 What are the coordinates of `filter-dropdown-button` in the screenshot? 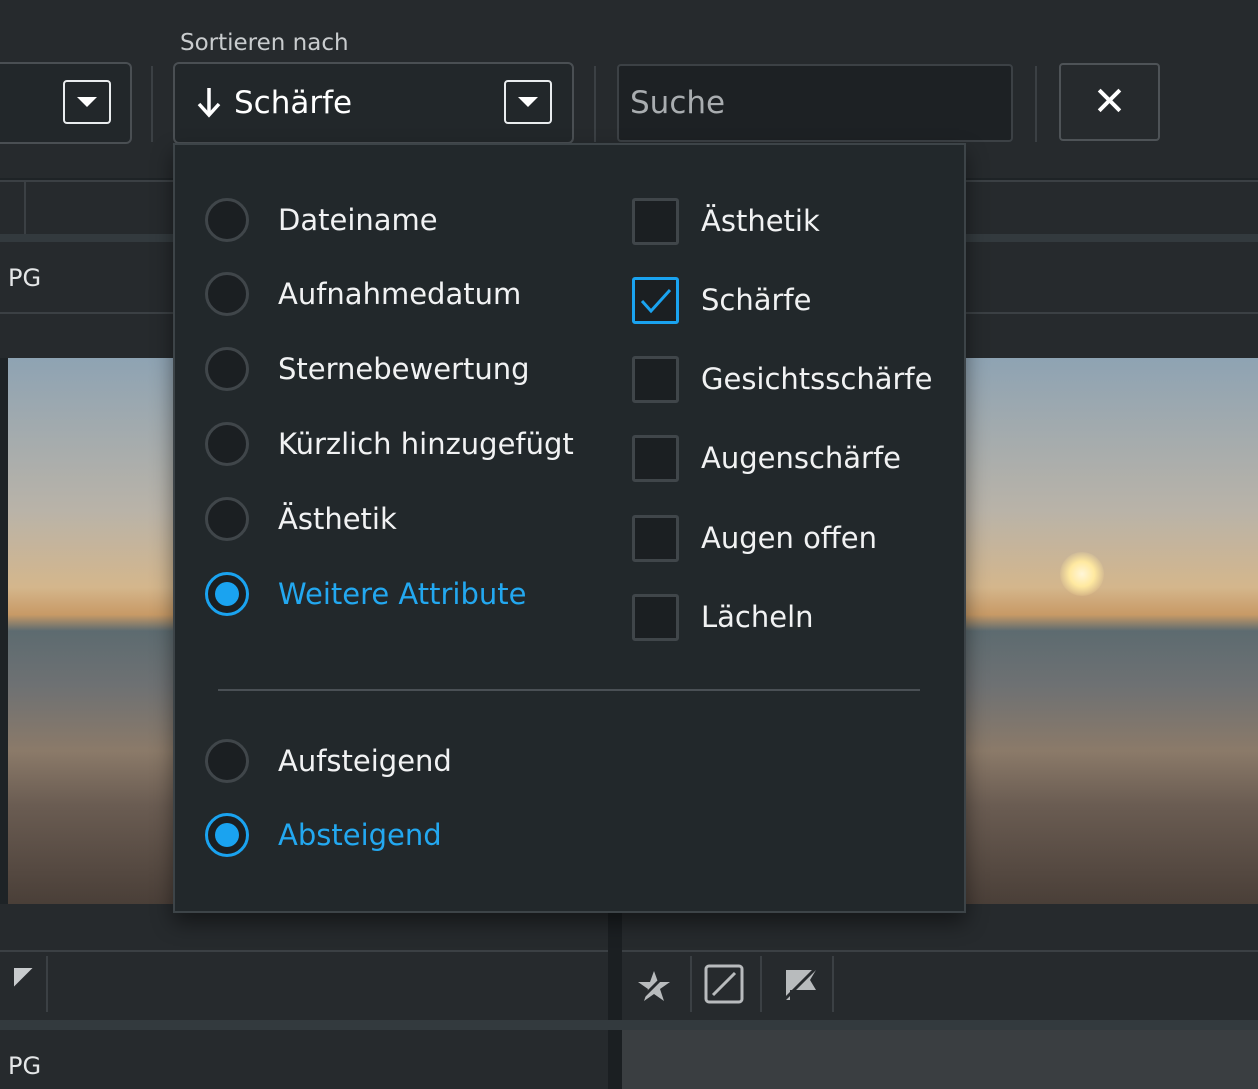 It's located at (87, 102).